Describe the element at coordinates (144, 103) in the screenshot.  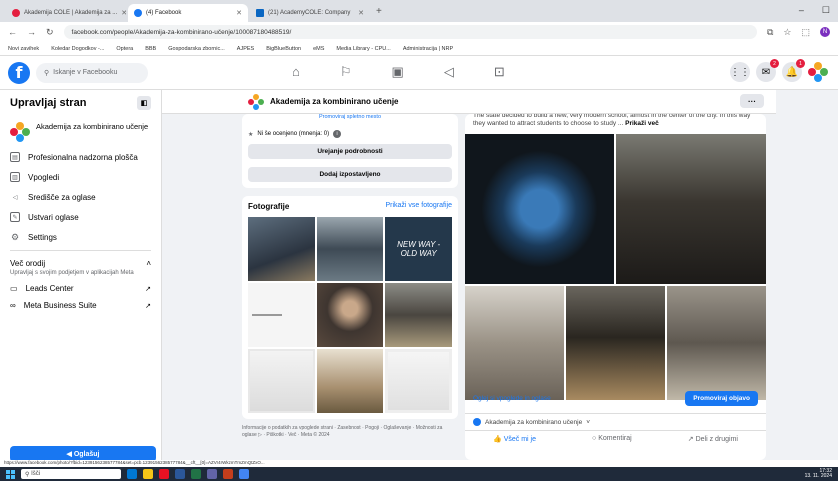
I see `collapse-icon: ◧` at that location.